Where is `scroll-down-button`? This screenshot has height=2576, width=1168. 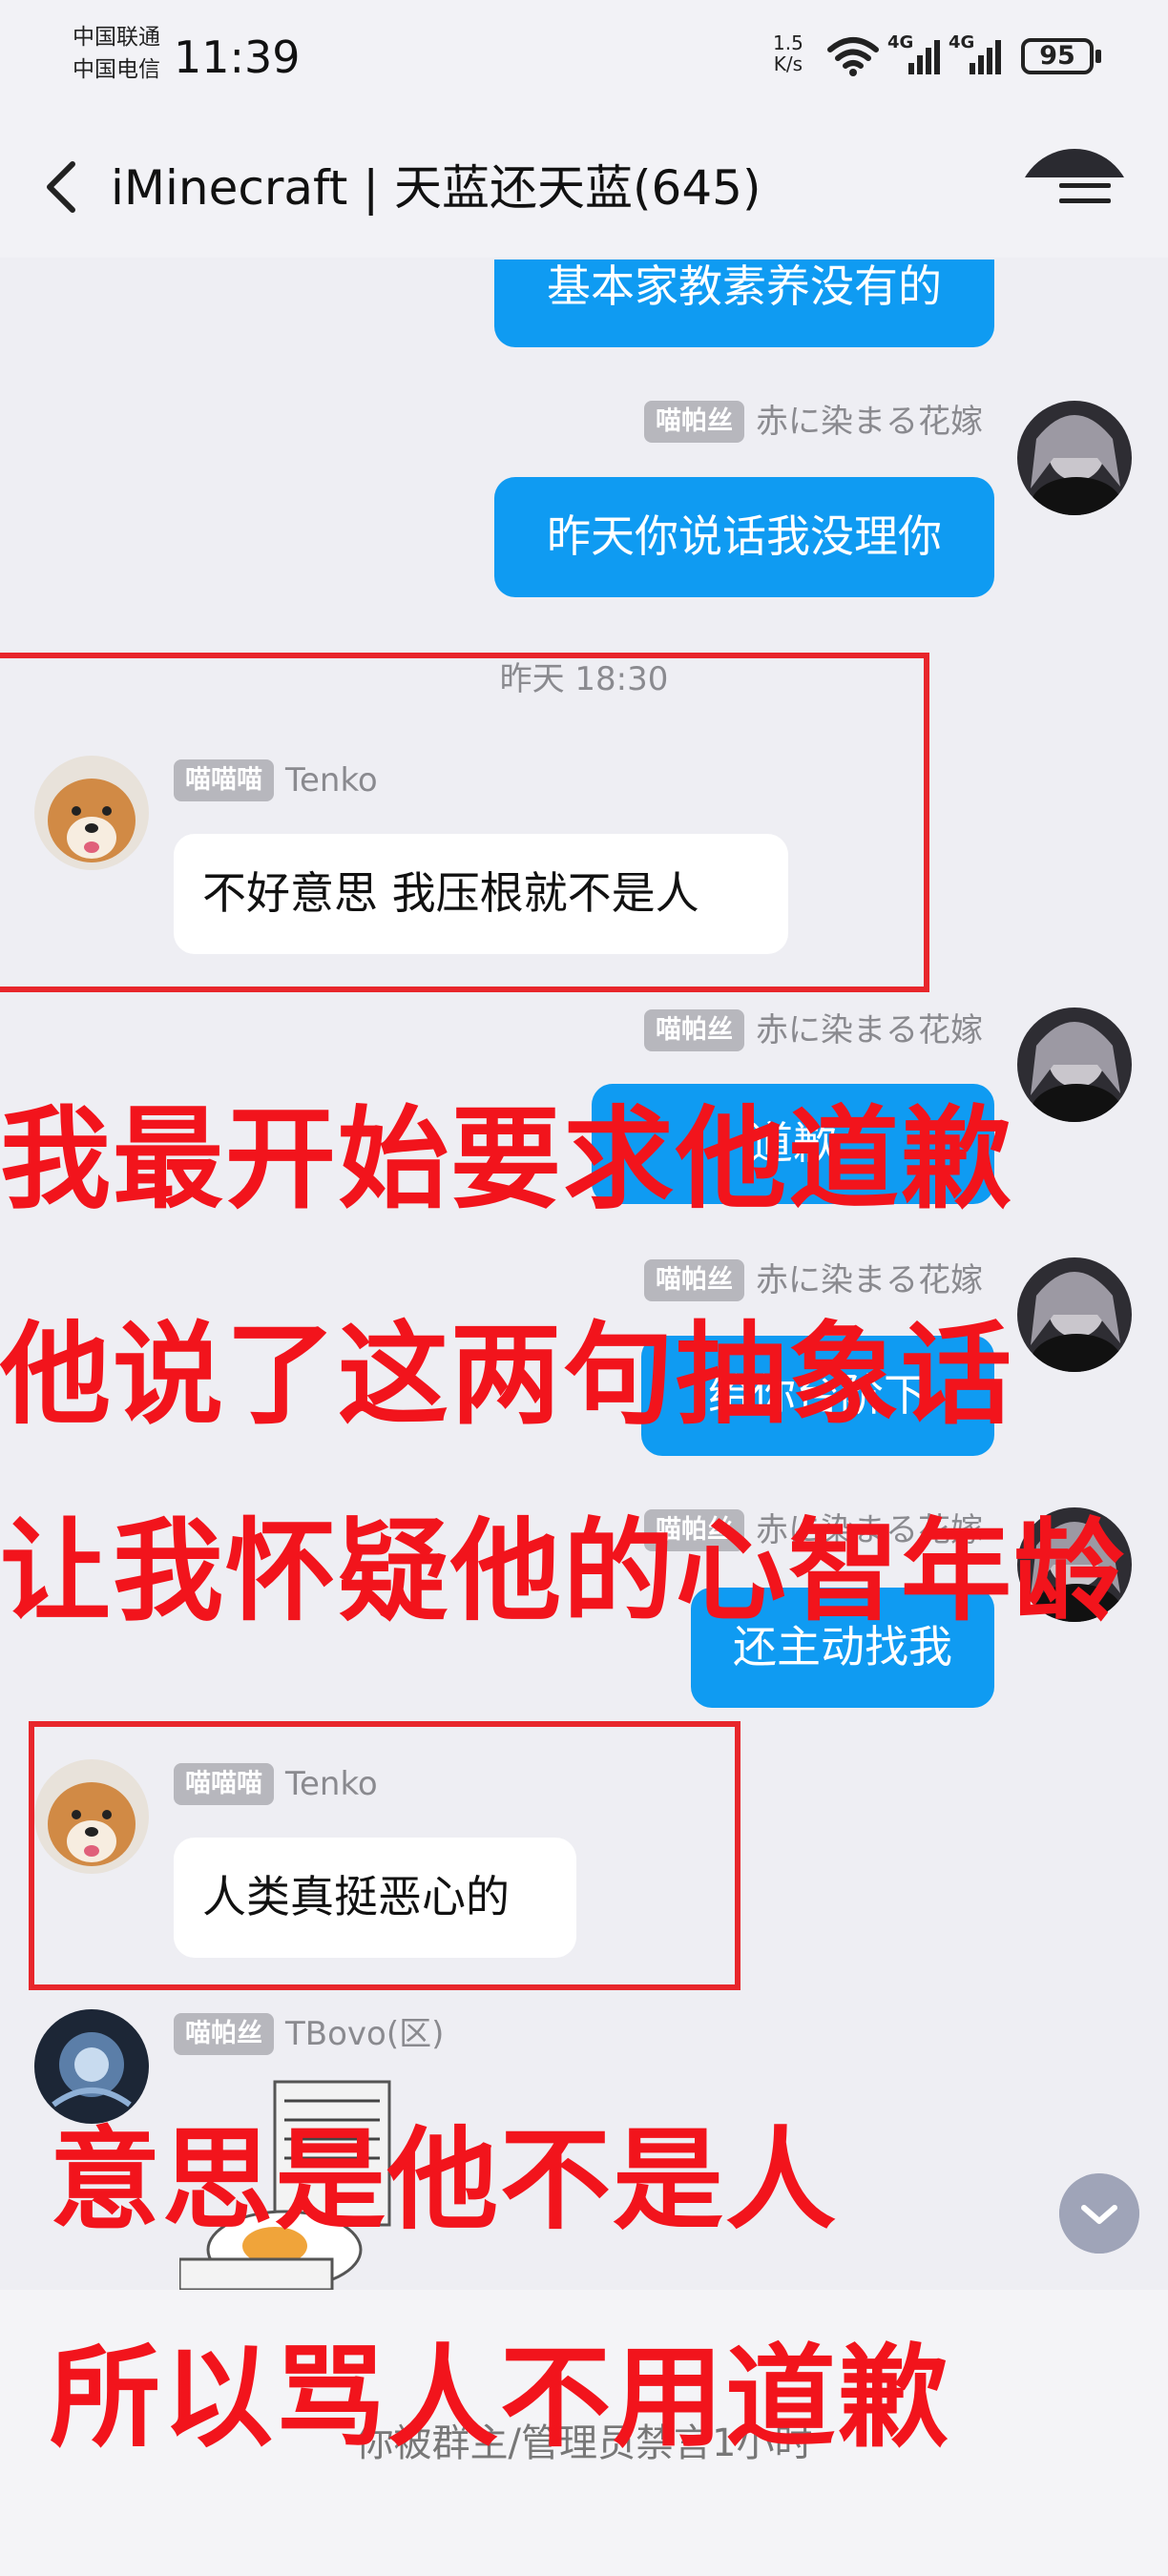
scroll-down-button is located at coordinates (1099, 2213).